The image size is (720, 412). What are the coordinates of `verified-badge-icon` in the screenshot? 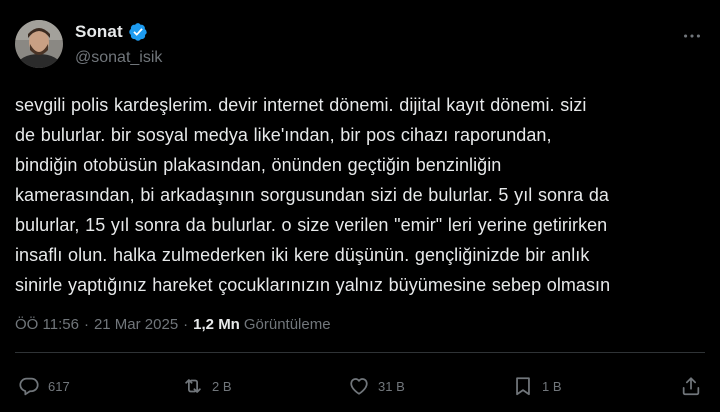 It's located at (138, 32).